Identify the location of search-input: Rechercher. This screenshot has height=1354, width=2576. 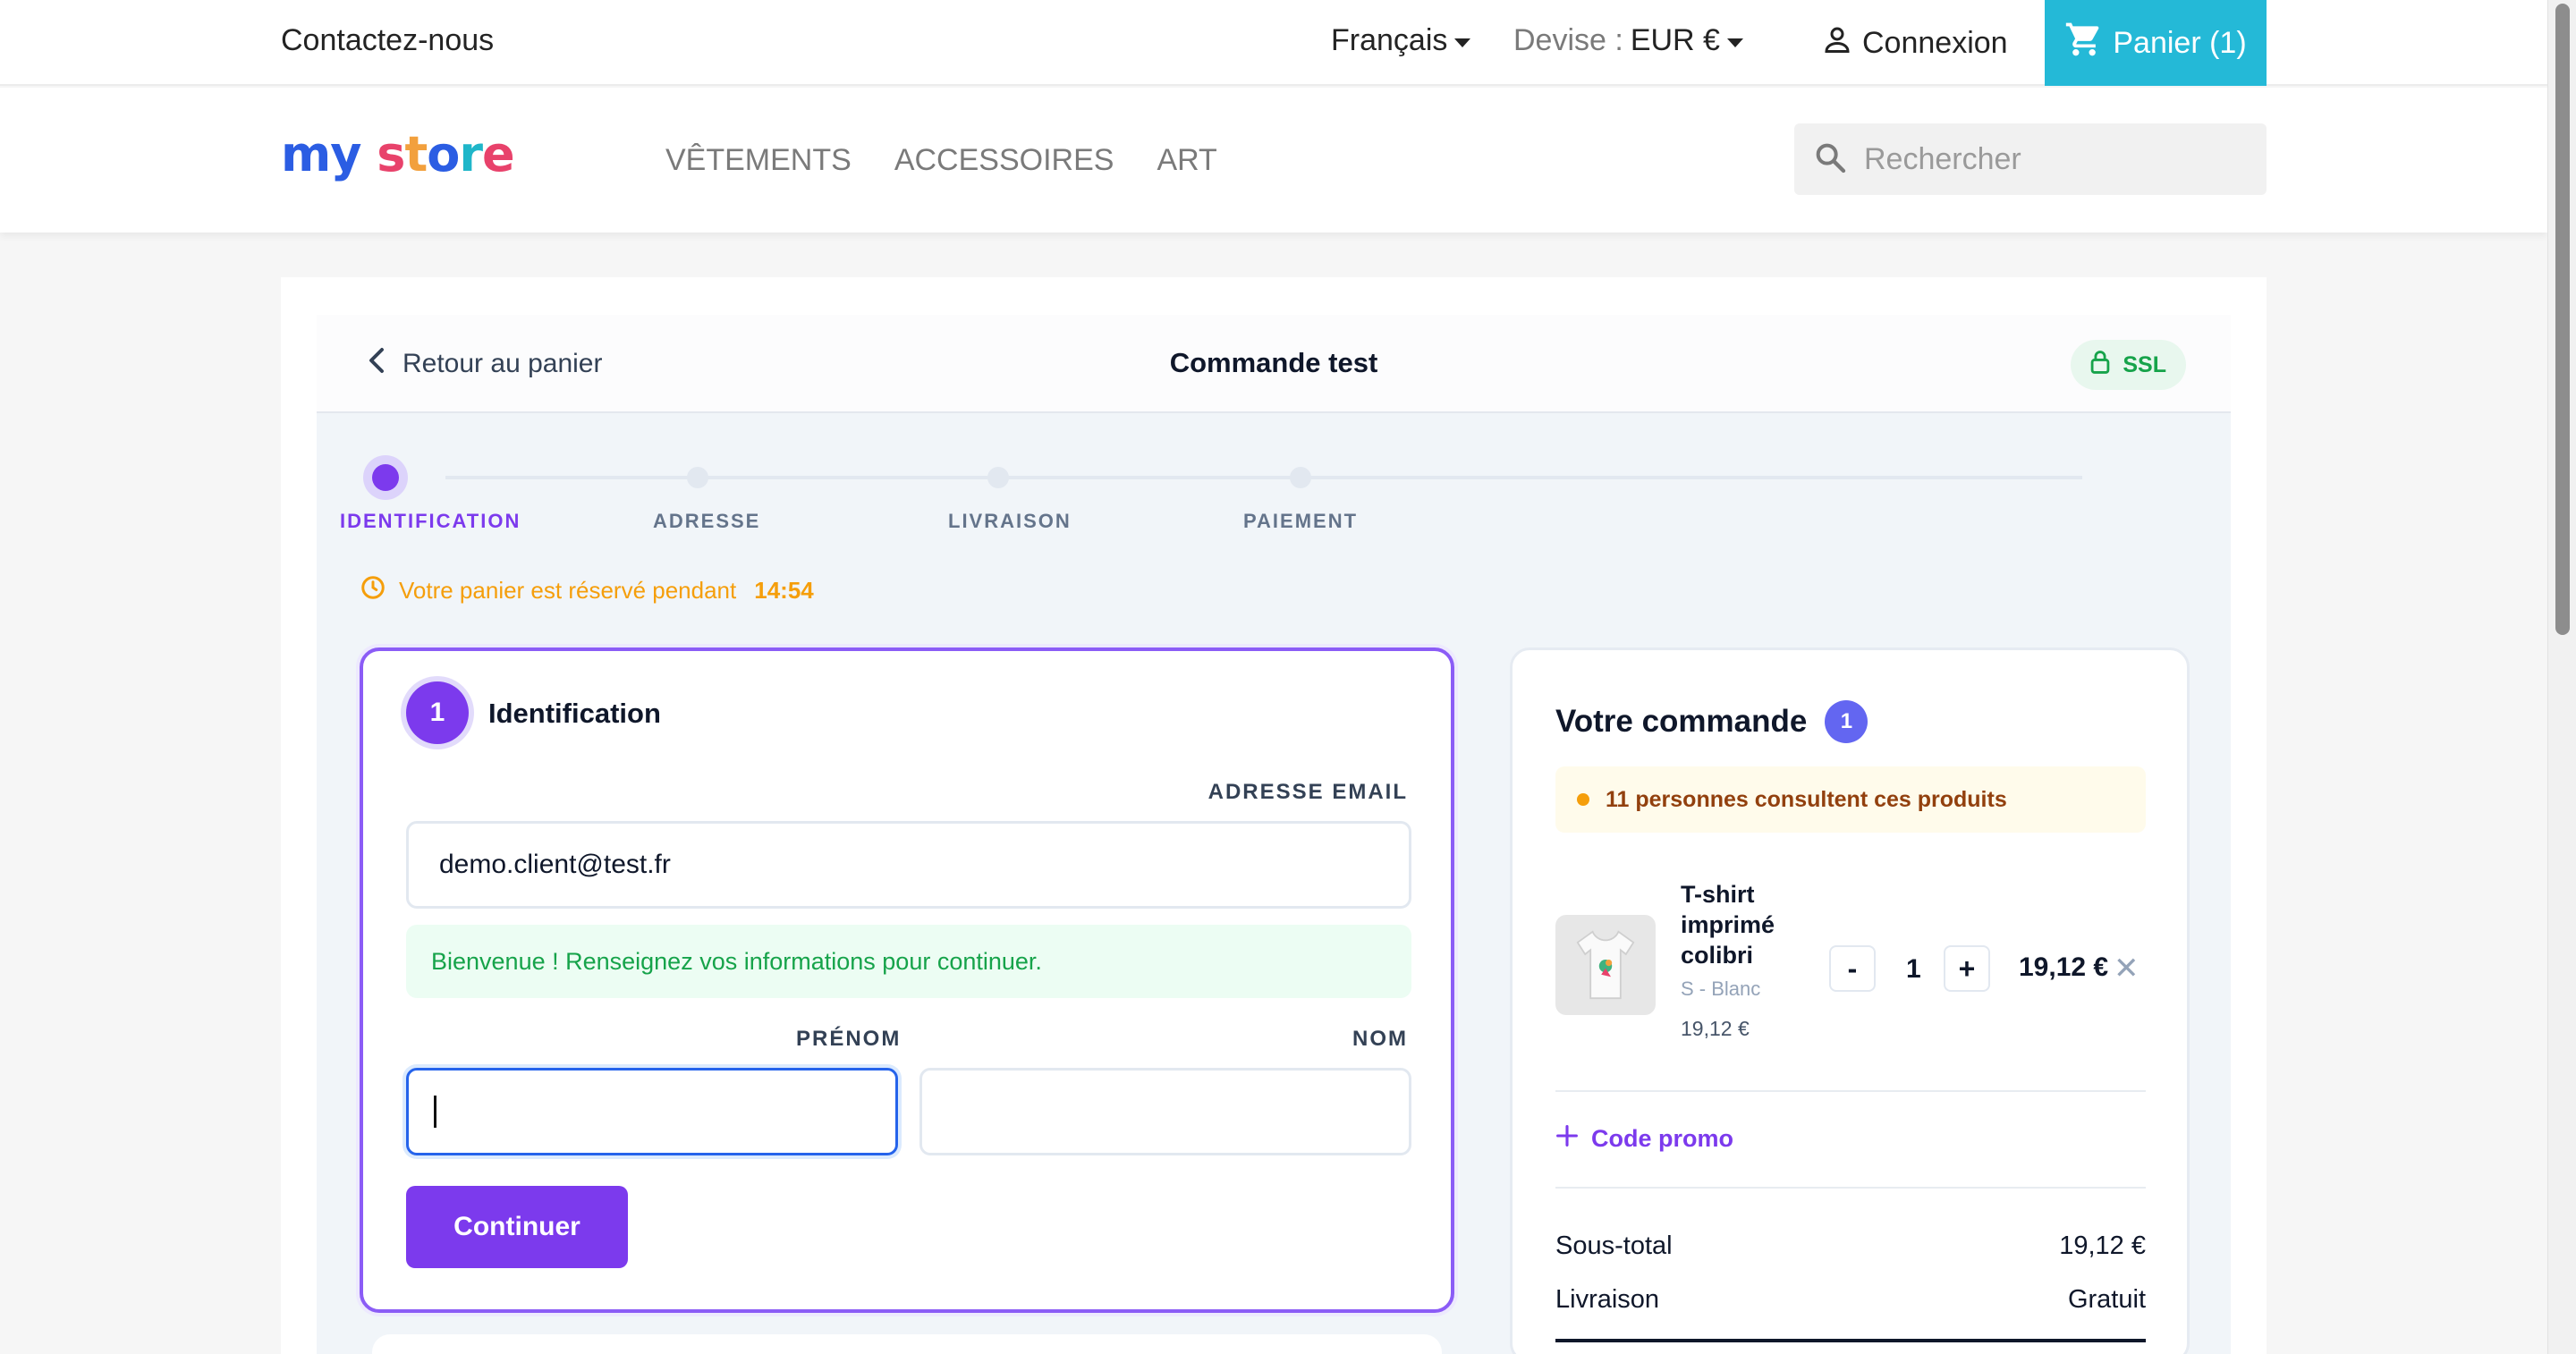
(2030, 159).